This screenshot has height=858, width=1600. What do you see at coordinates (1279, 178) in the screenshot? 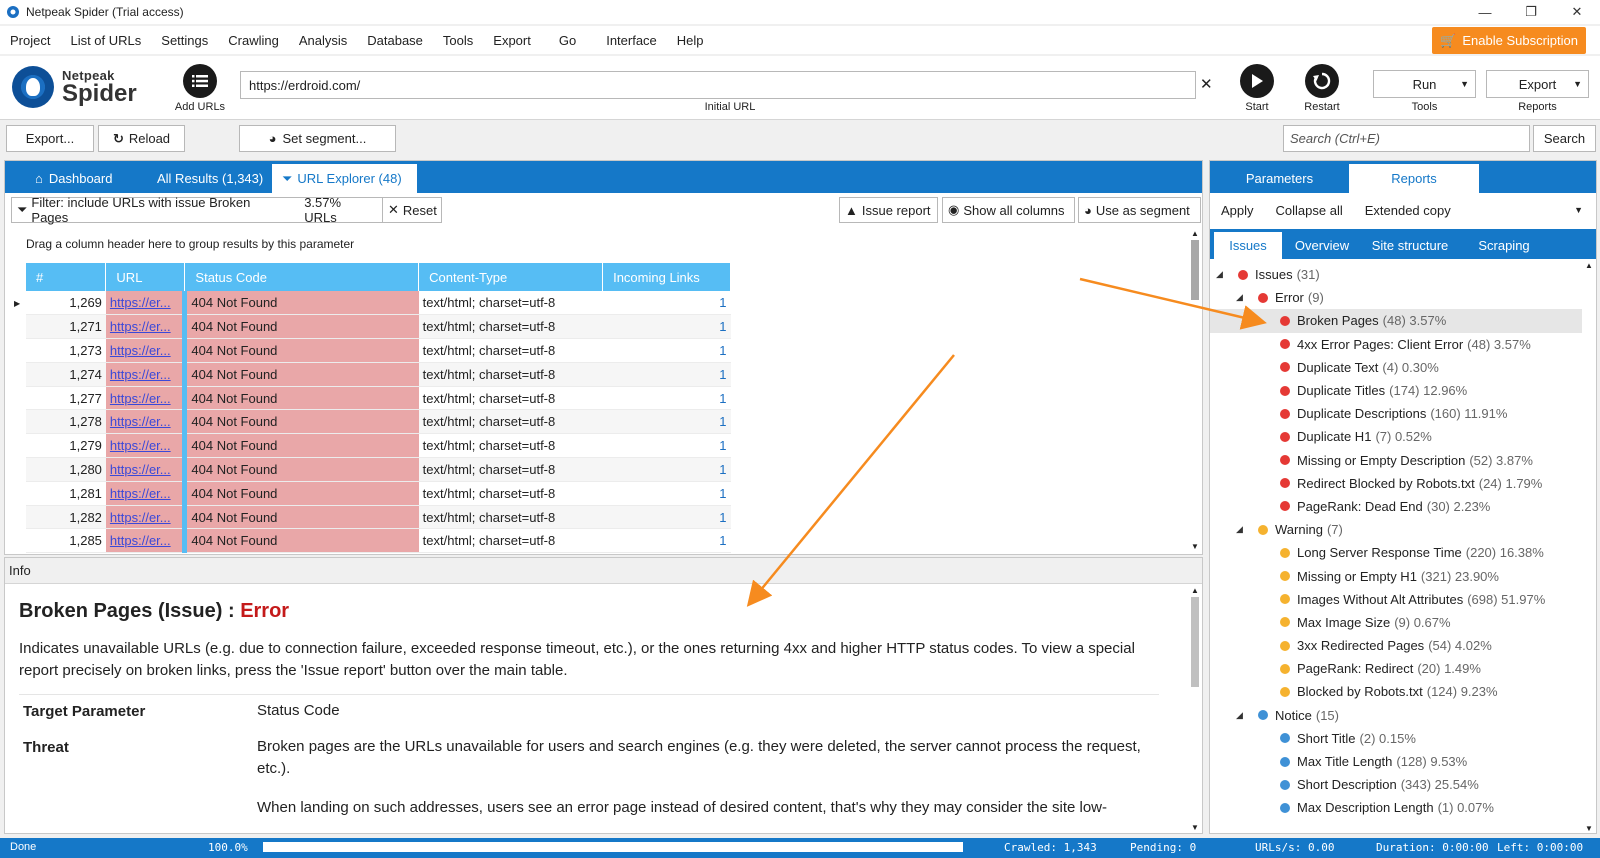
I see `tab-parameters: Parameters` at bounding box center [1279, 178].